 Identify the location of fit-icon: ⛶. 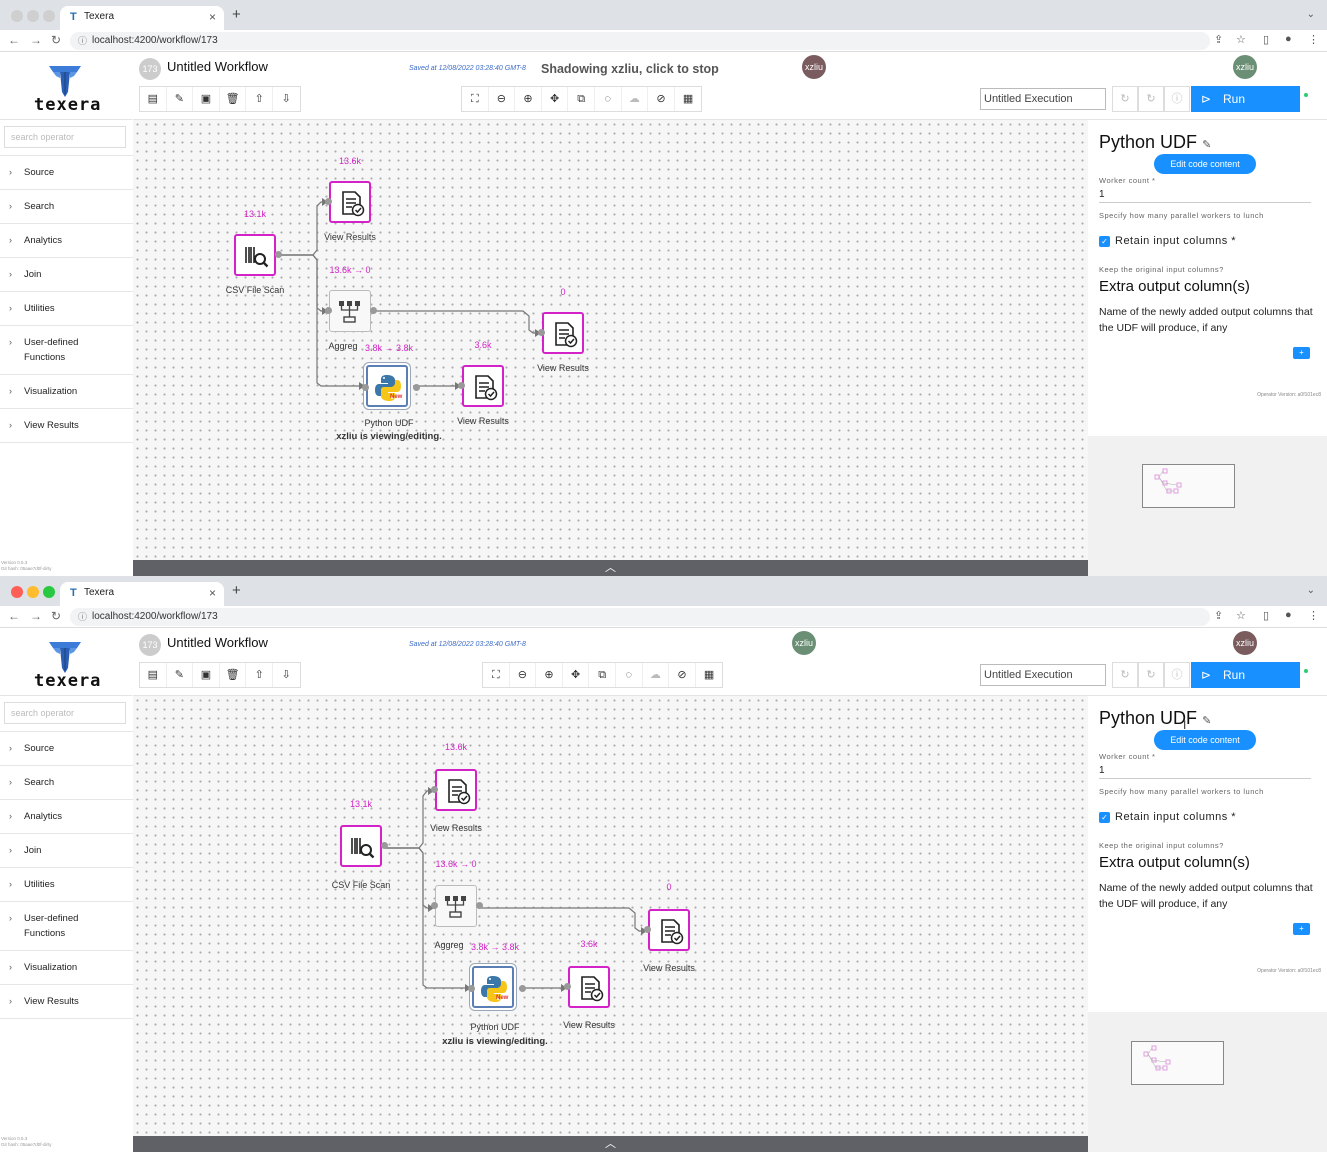
(496, 675).